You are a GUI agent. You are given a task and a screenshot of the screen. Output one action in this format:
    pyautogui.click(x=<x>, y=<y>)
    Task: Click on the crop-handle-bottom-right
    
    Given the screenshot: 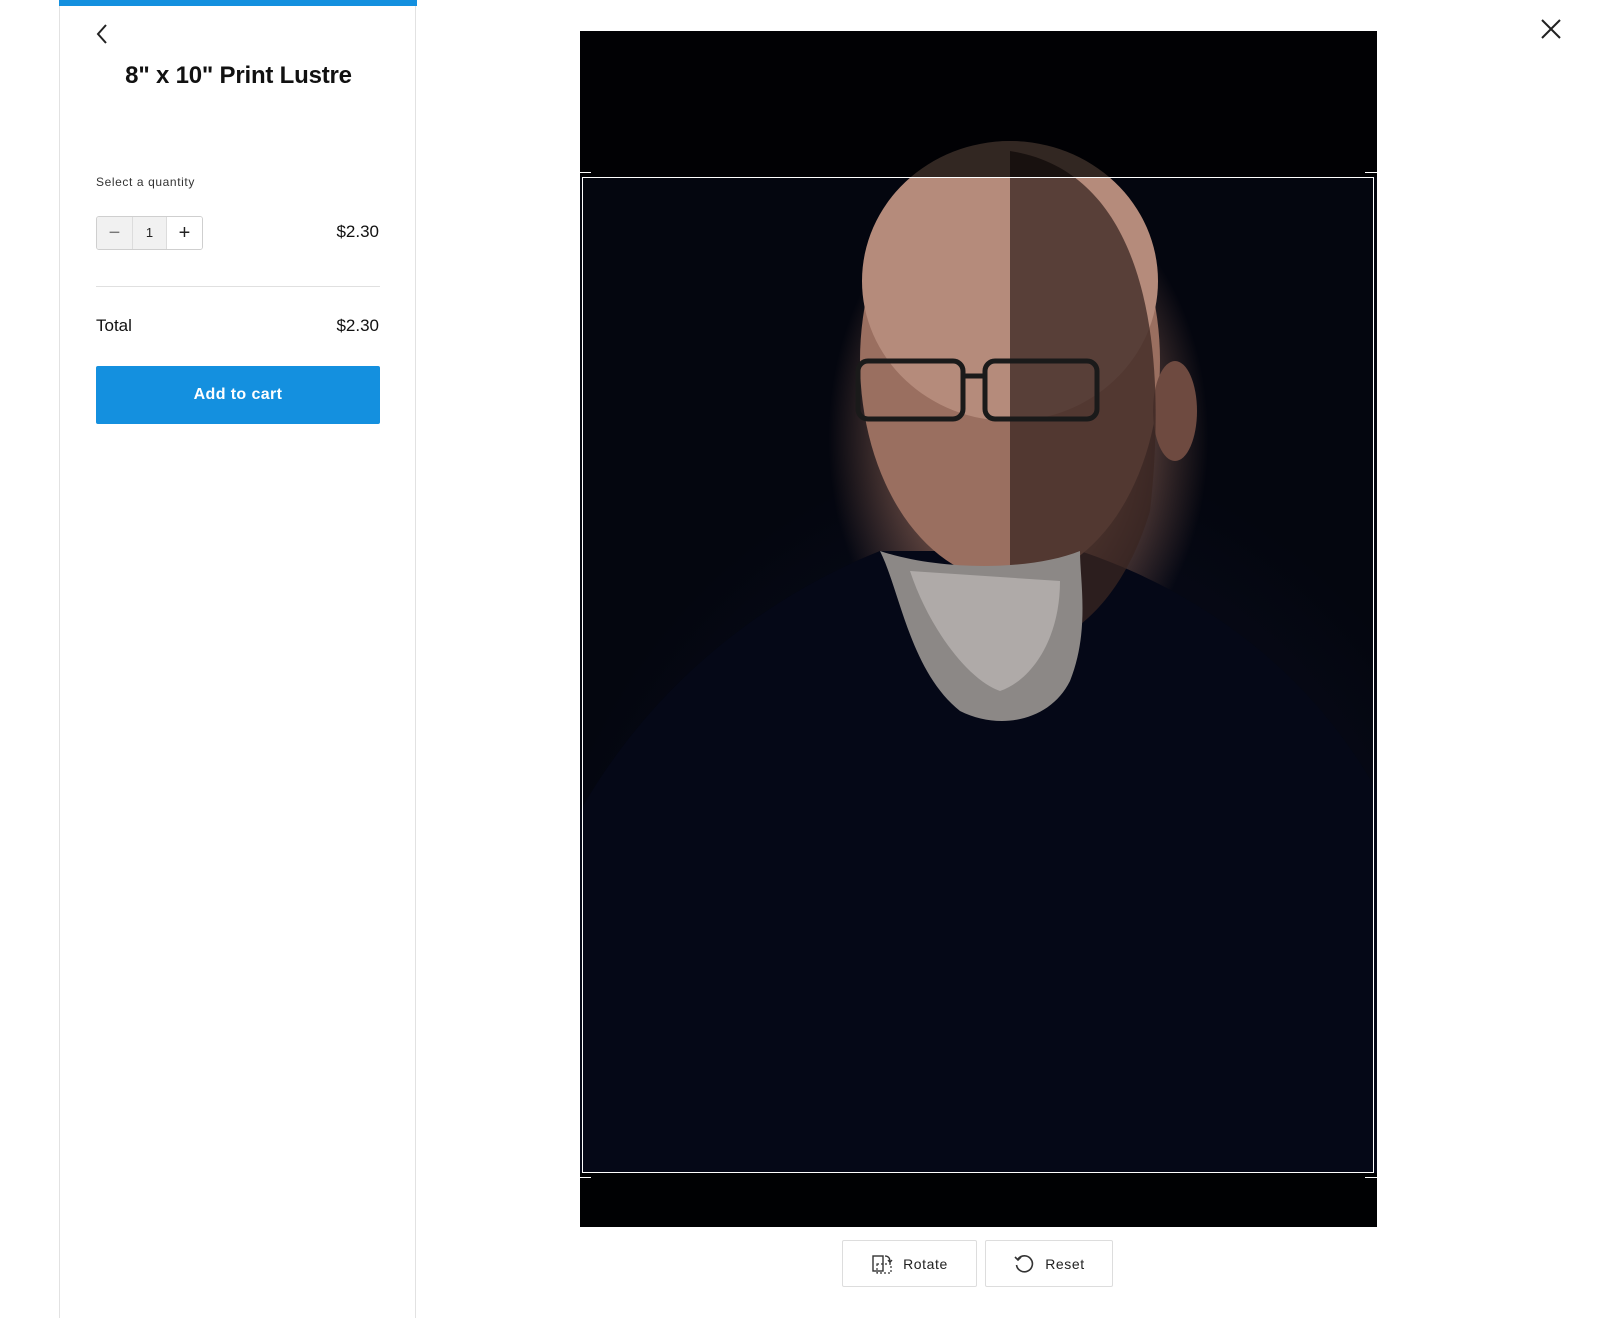 What is the action you would take?
    pyautogui.click(x=1371, y=1171)
    